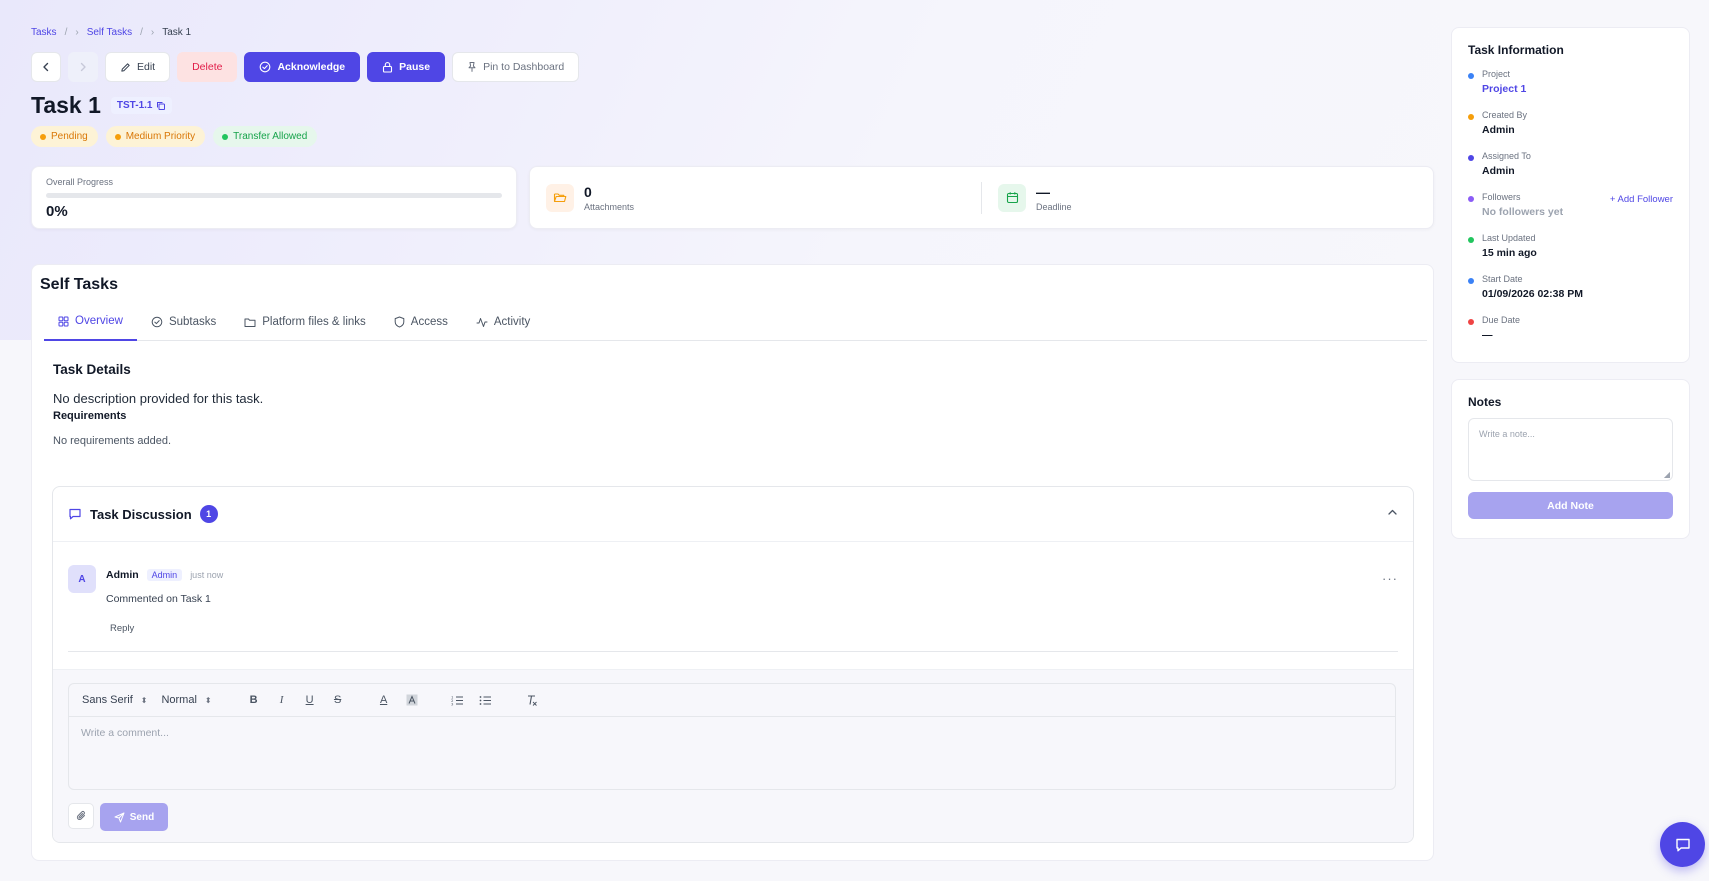  Describe the element at coordinates (282, 700) in the screenshot. I see `italic-icon: I` at that location.